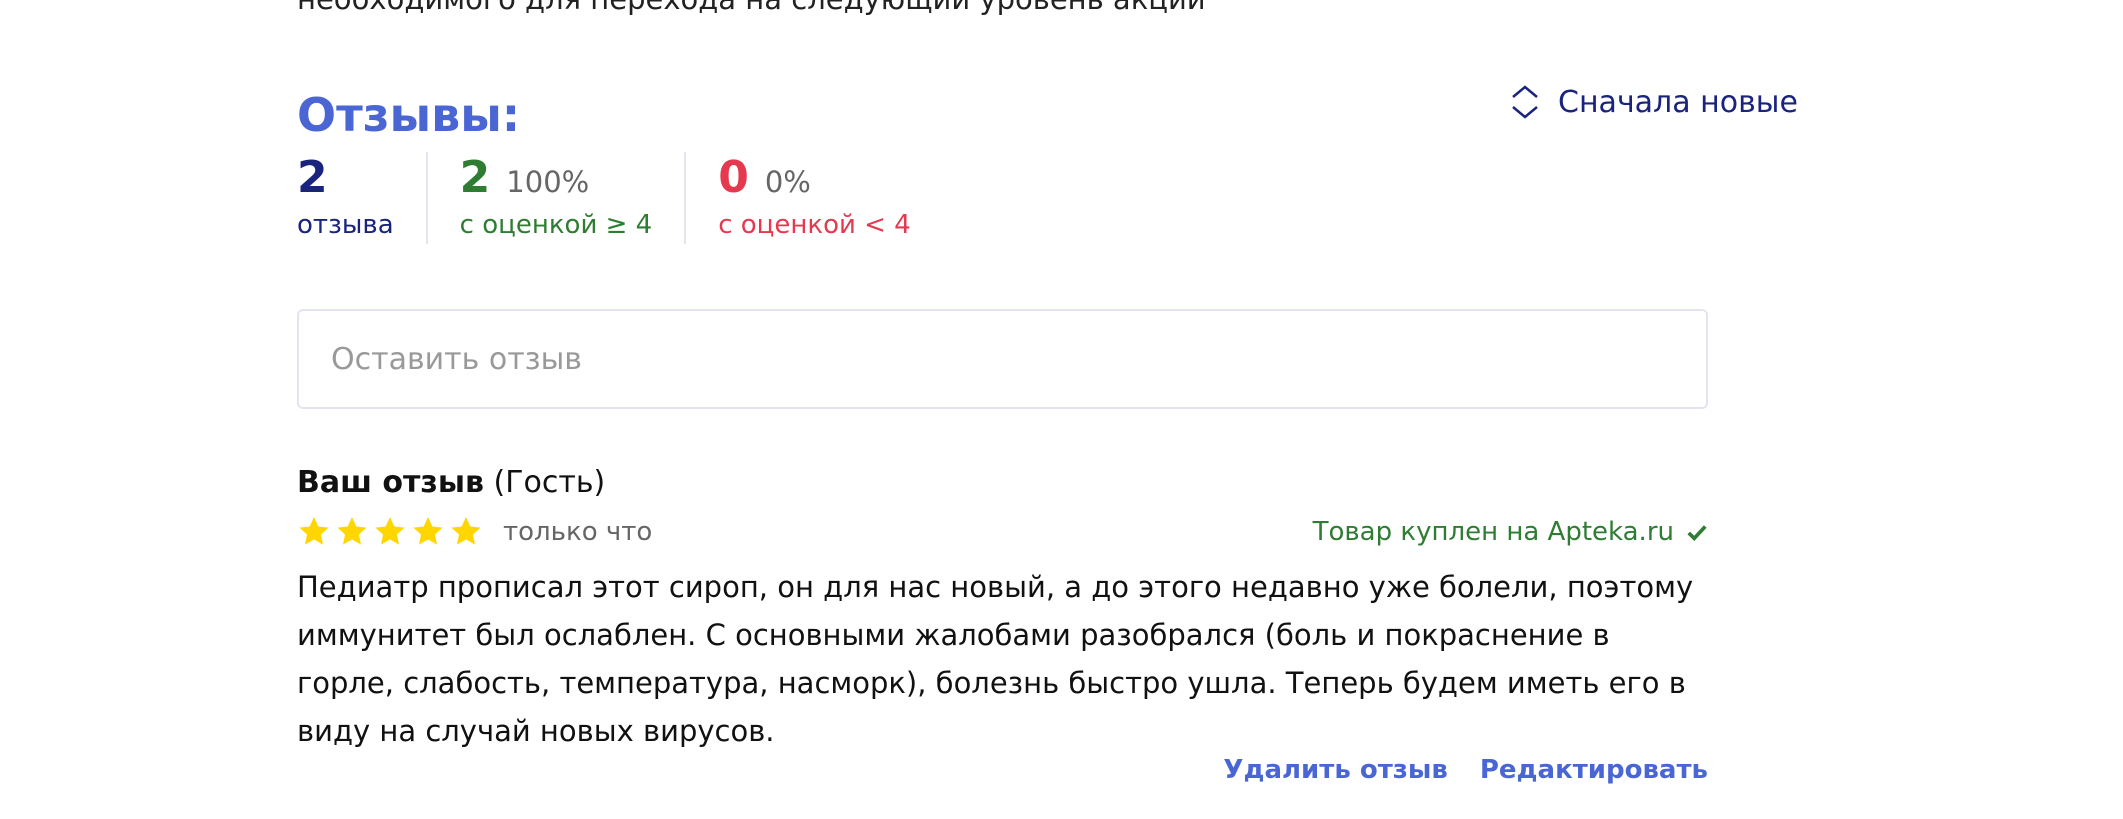 This screenshot has width=2123, height=819. Describe the element at coordinates (1002, 359) in the screenshot. I see `leave-review-input` at that location.